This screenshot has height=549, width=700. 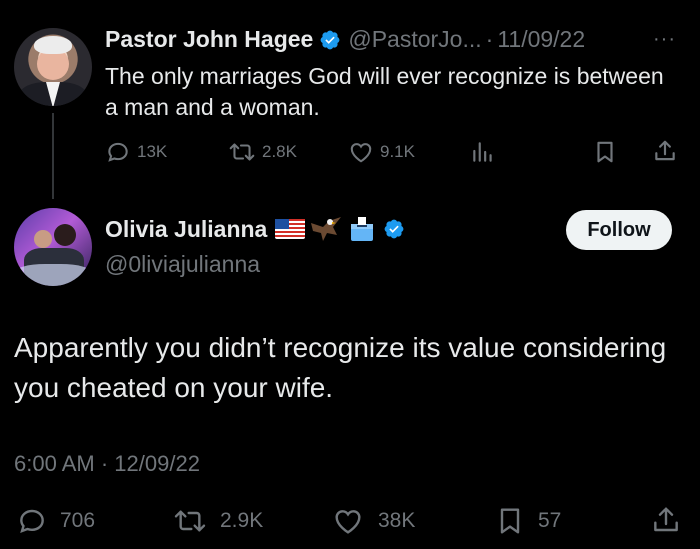 What do you see at coordinates (78, 520) in the screenshot?
I see `reply-count: 706` at bounding box center [78, 520].